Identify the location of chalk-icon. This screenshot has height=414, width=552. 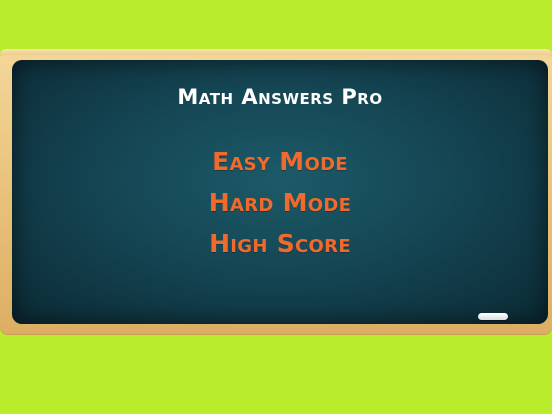
(493, 316).